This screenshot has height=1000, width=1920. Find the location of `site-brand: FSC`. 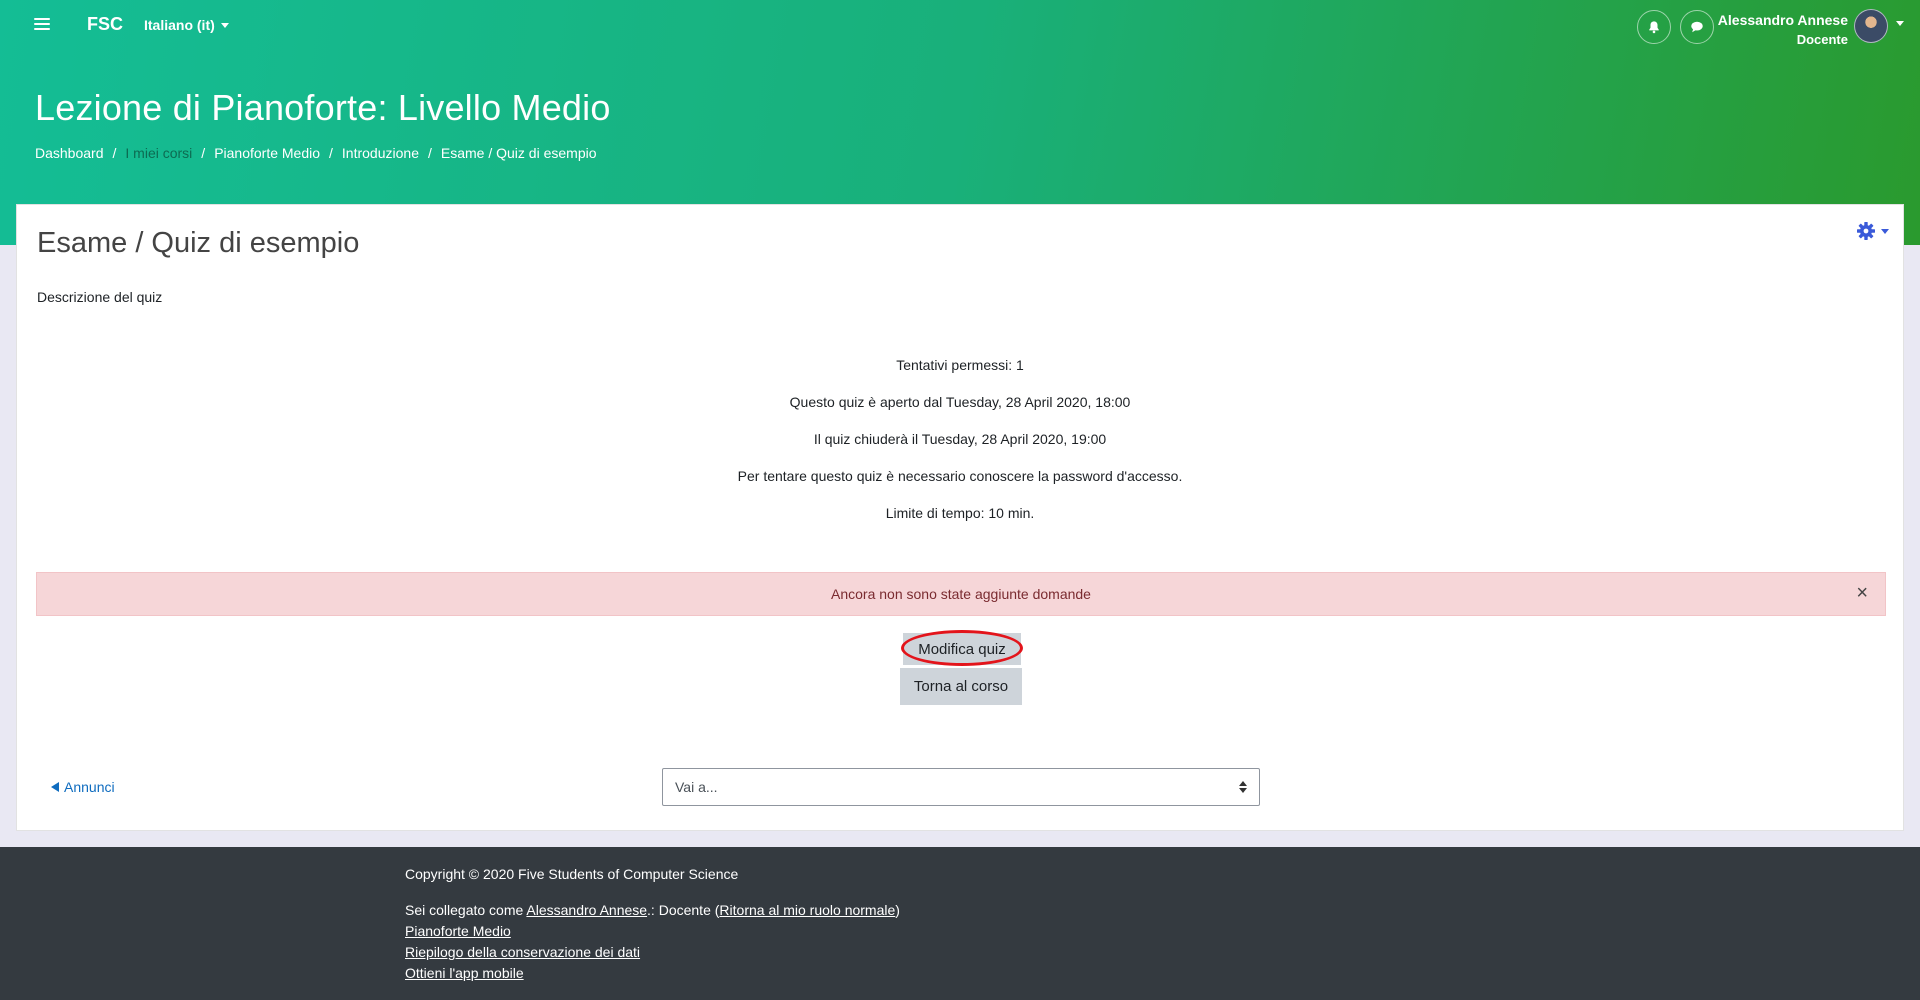

site-brand: FSC is located at coordinates (105, 24).